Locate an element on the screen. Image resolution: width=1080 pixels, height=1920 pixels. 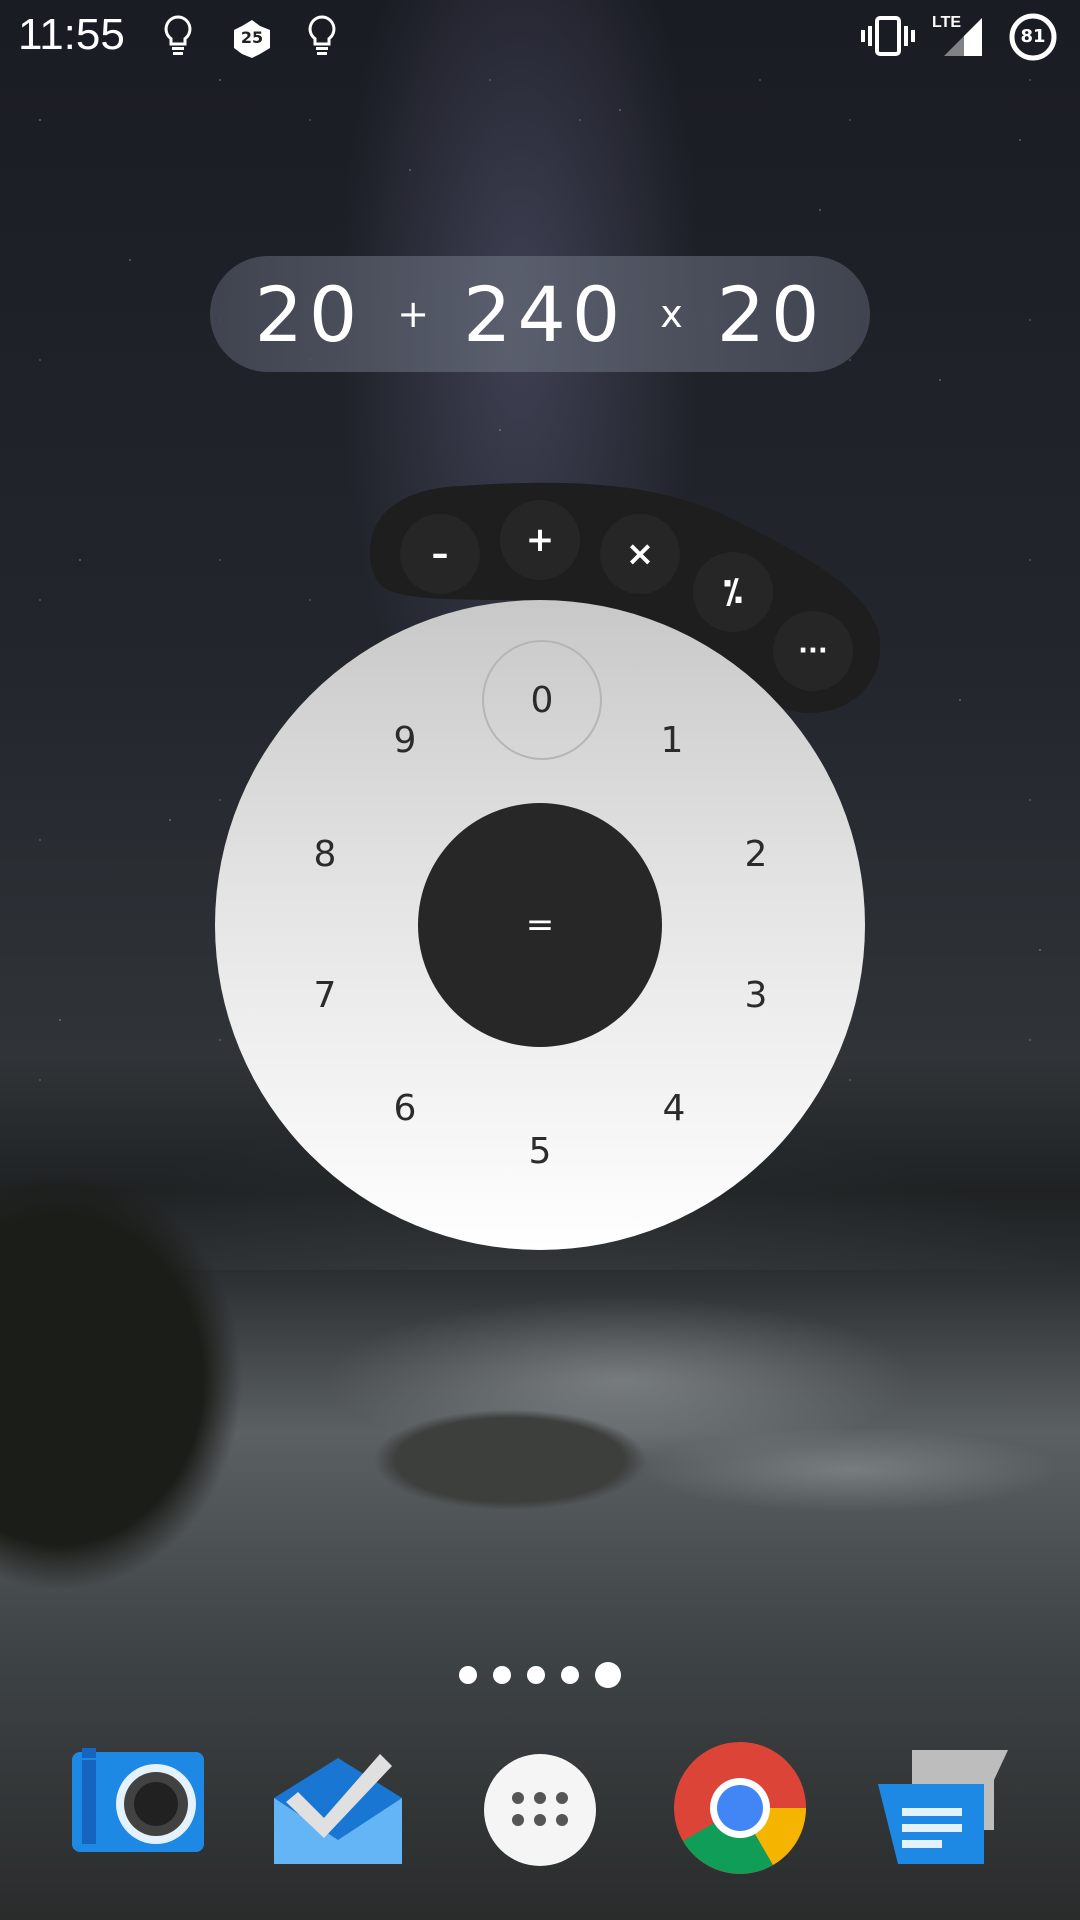
battery-level: 81 is located at coordinates (1033, 36).